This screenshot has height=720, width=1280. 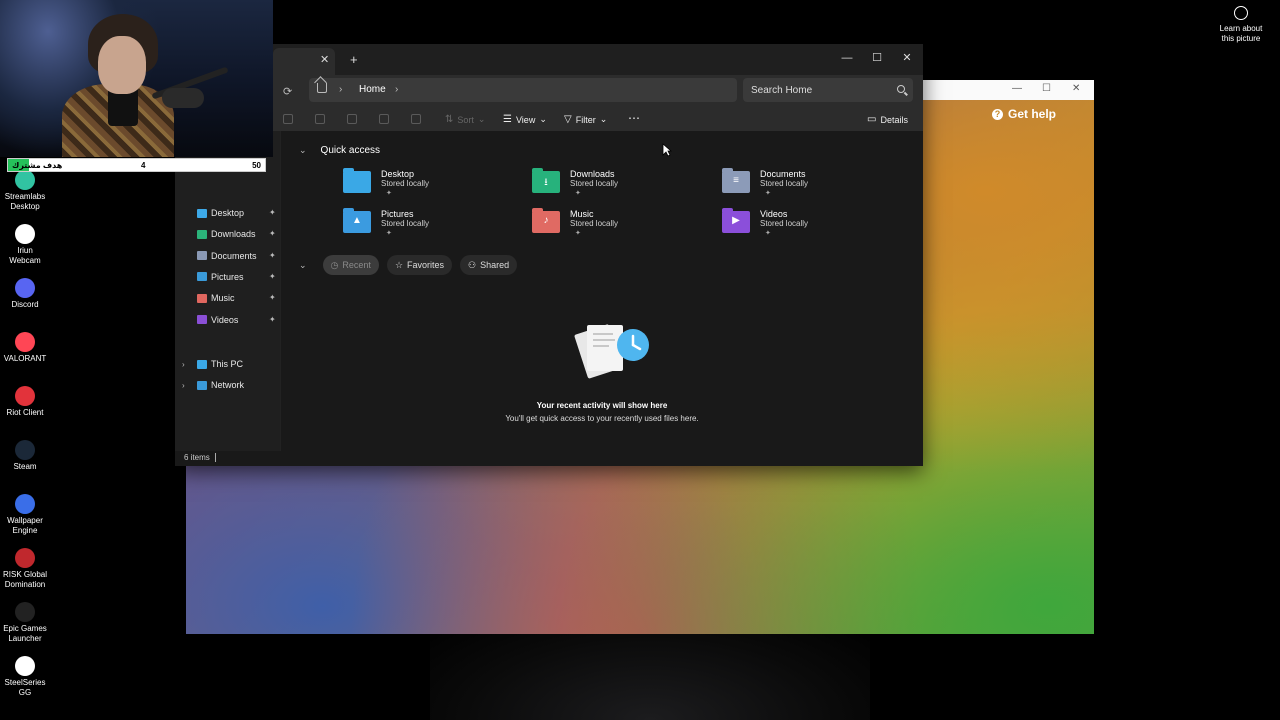 What do you see at coordinates (465, 119) in the screenshot?
I see `sort-button: ⇅ Sort ⌄` at bounding box center [465, 119].